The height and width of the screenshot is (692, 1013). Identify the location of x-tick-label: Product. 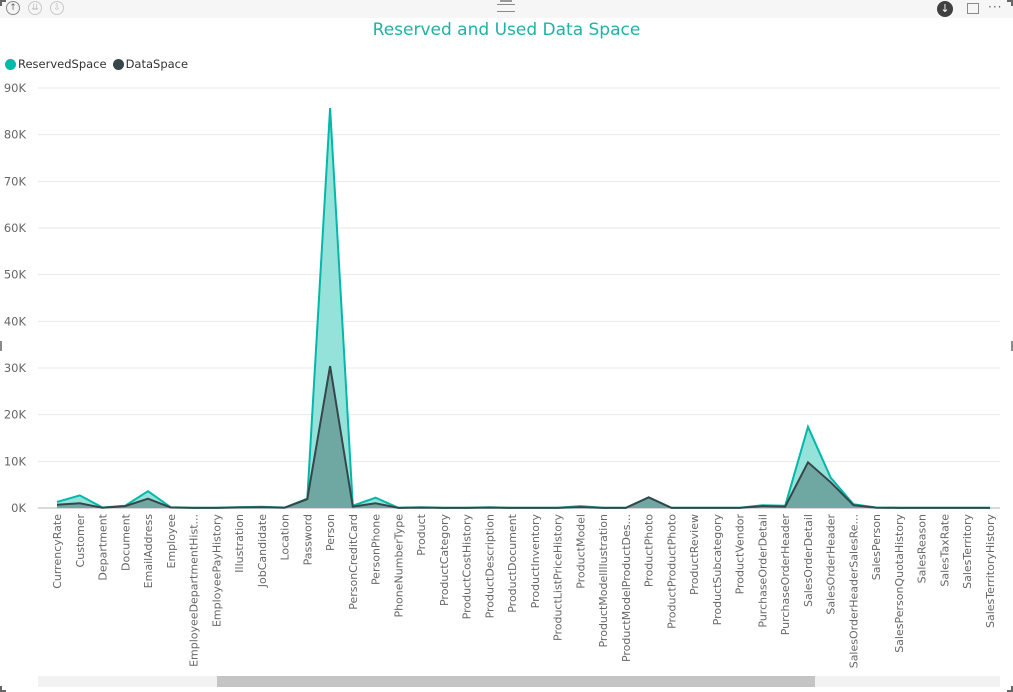
(421, 534).